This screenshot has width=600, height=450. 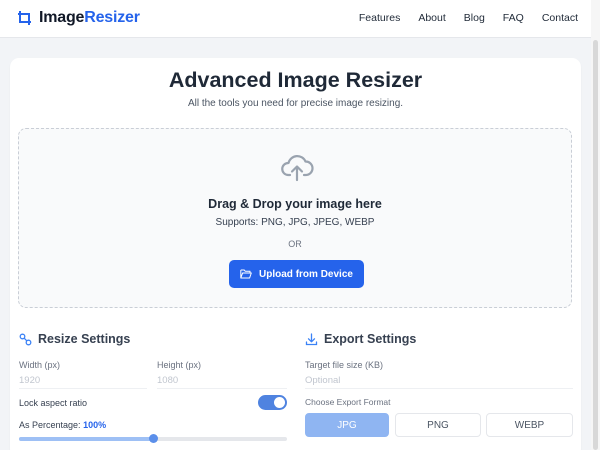 What do you see at coordinates (50, 425) in the screenshot?
I see `percentage-label-text: As Percentage:` at bounding box center [50, 425].